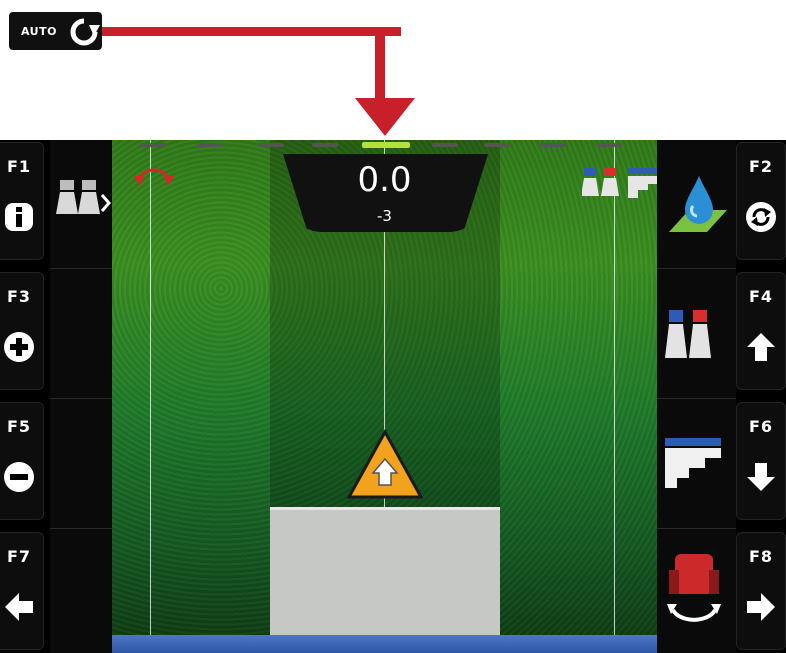 The image size is (786, 653). What do you see at coordinates (688, 334) in the screenshot?
I see `blue-red-nozzle-icon` at bounding box center [688, 334].